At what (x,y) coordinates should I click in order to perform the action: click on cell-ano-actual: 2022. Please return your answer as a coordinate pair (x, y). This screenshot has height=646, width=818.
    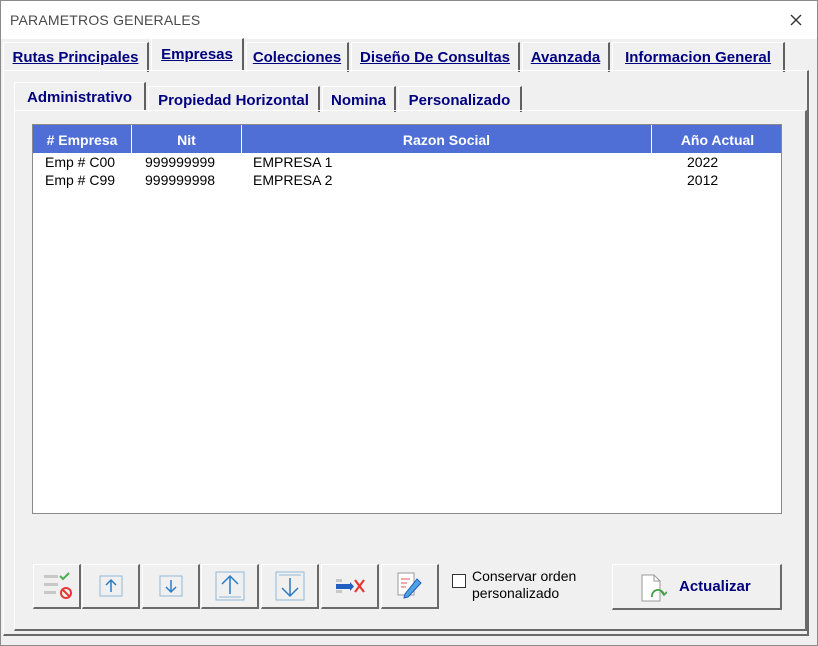
    Looking at the image, I should click on (703, 162).